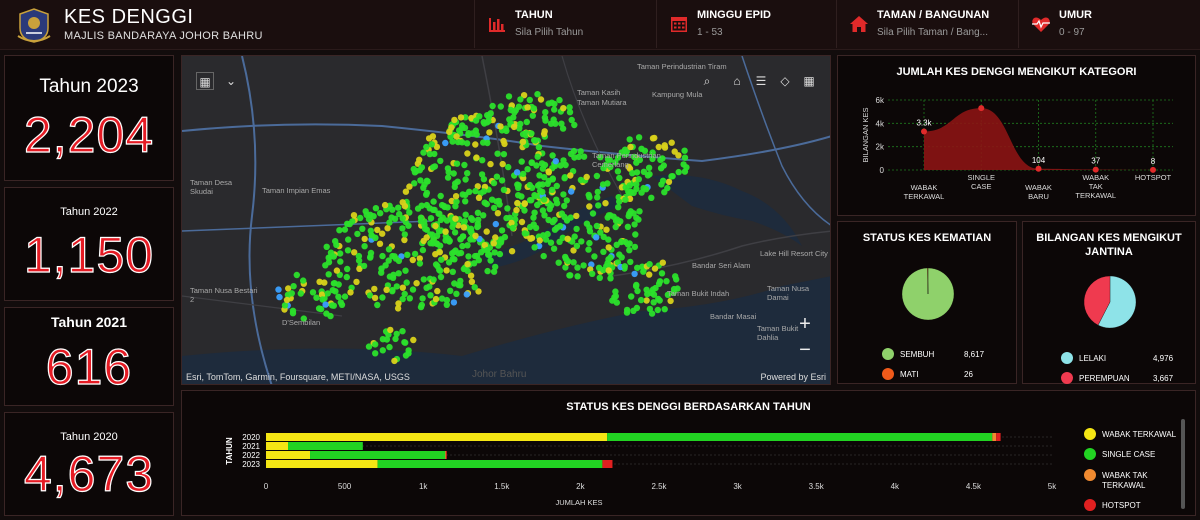 The image size is (1200, 520). What do you see at coordinates (1039, 160) in the screenshot?
I see `data-label: 104` at bounding box center [1039, 160].